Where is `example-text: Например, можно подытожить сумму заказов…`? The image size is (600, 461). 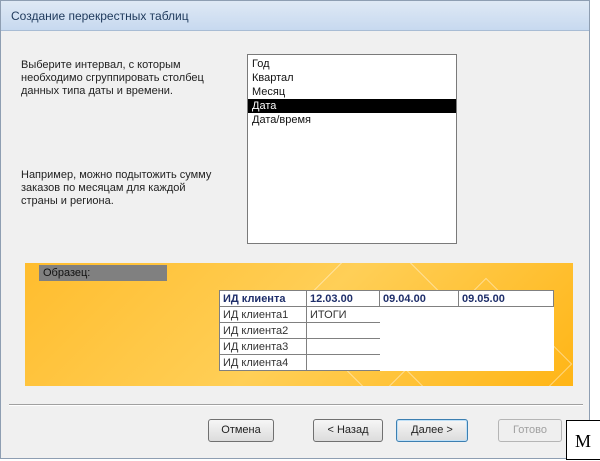 example-text: Например, можно подытожить сумму заказов… is located at coordinates (116, 188).